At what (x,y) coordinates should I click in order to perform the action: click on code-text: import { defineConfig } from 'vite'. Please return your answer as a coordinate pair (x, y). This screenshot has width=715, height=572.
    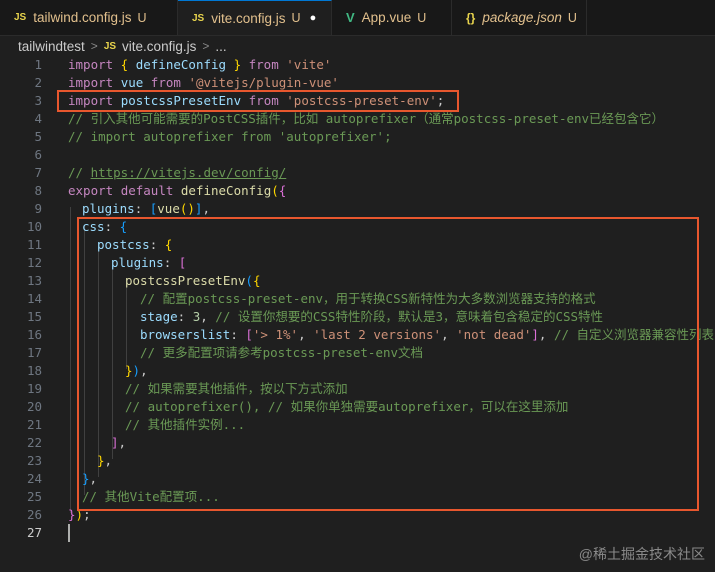
    Looking at the image, I should click on (199, 65).